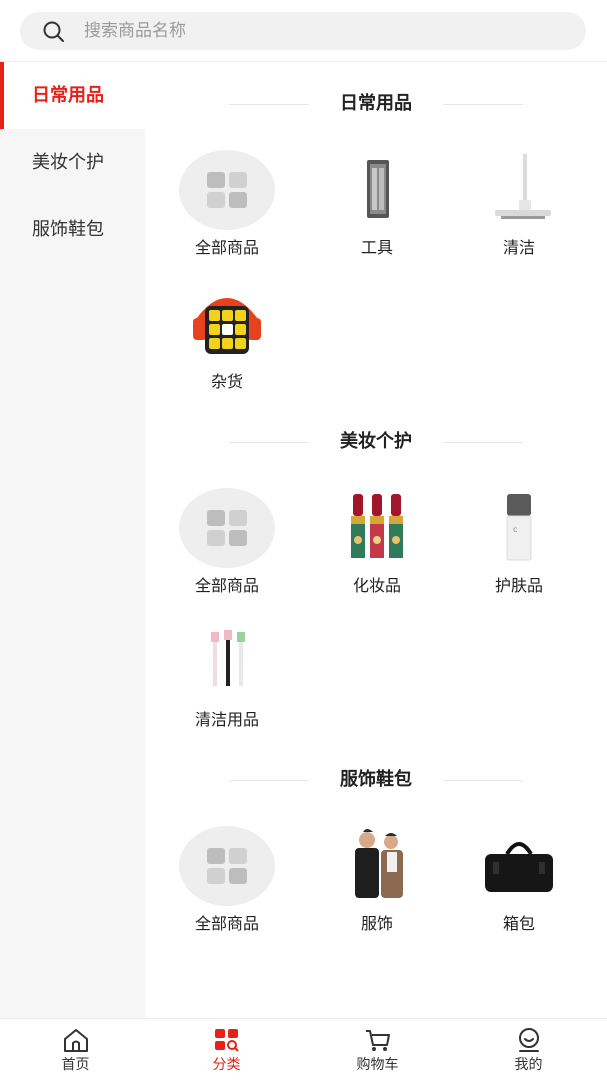  What do you see at coordinates (378, 189) in the screenshot?
I see `tool-kit-image` at bounding box center [378, 189].